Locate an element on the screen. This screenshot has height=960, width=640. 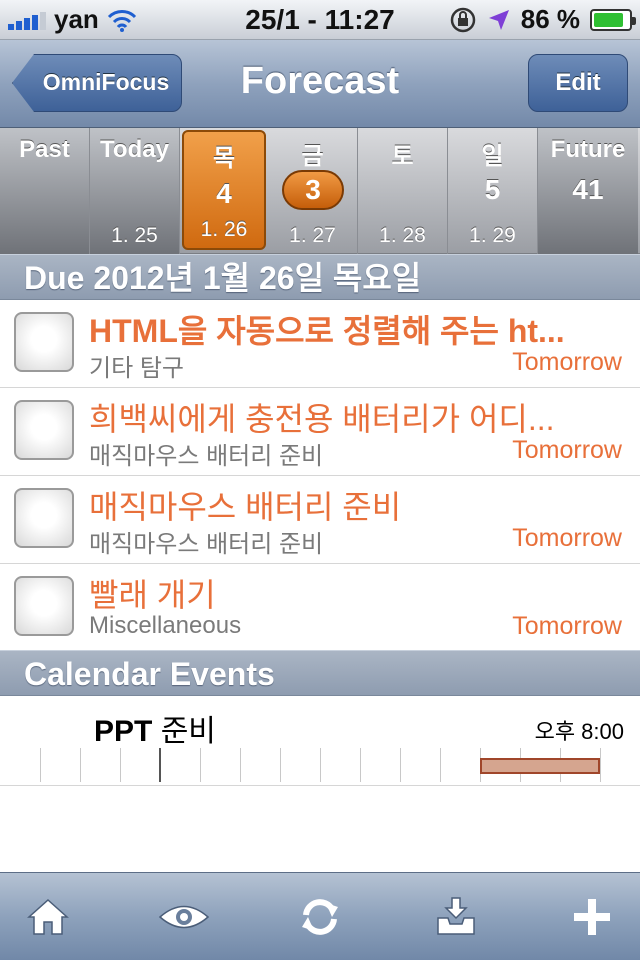
sync-icon is located at coordinates (320, 917).